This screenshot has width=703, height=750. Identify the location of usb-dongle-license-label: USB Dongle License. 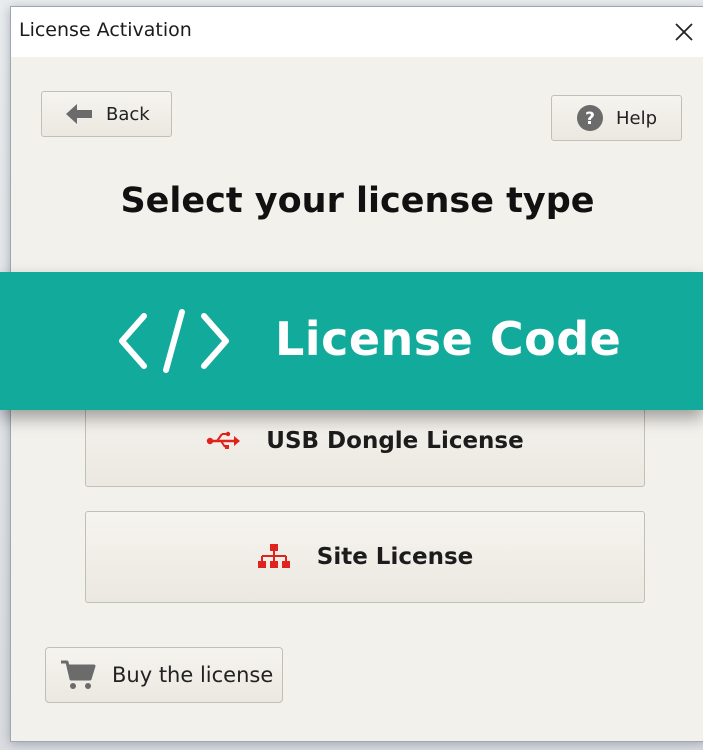
(395, 441).